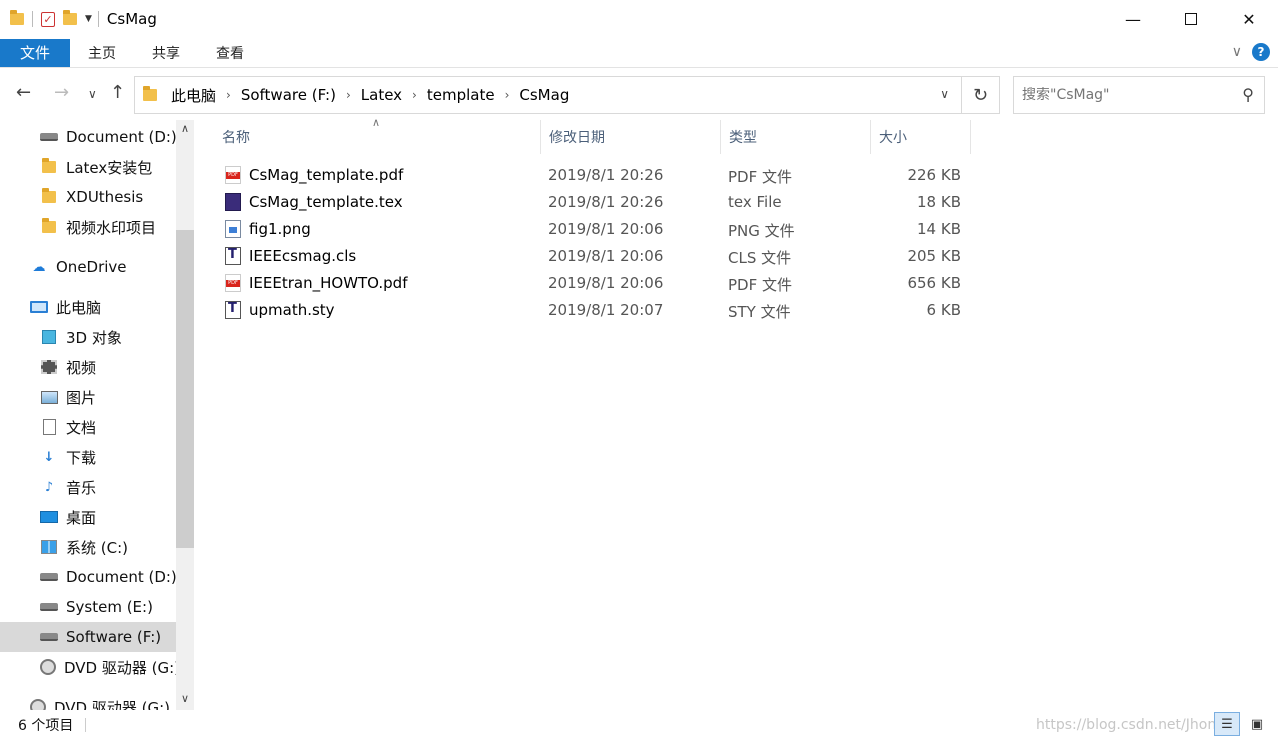 The image size is (1278, 740). I want to click on customize-toolbar-icon: ▼, so click(88, 19).